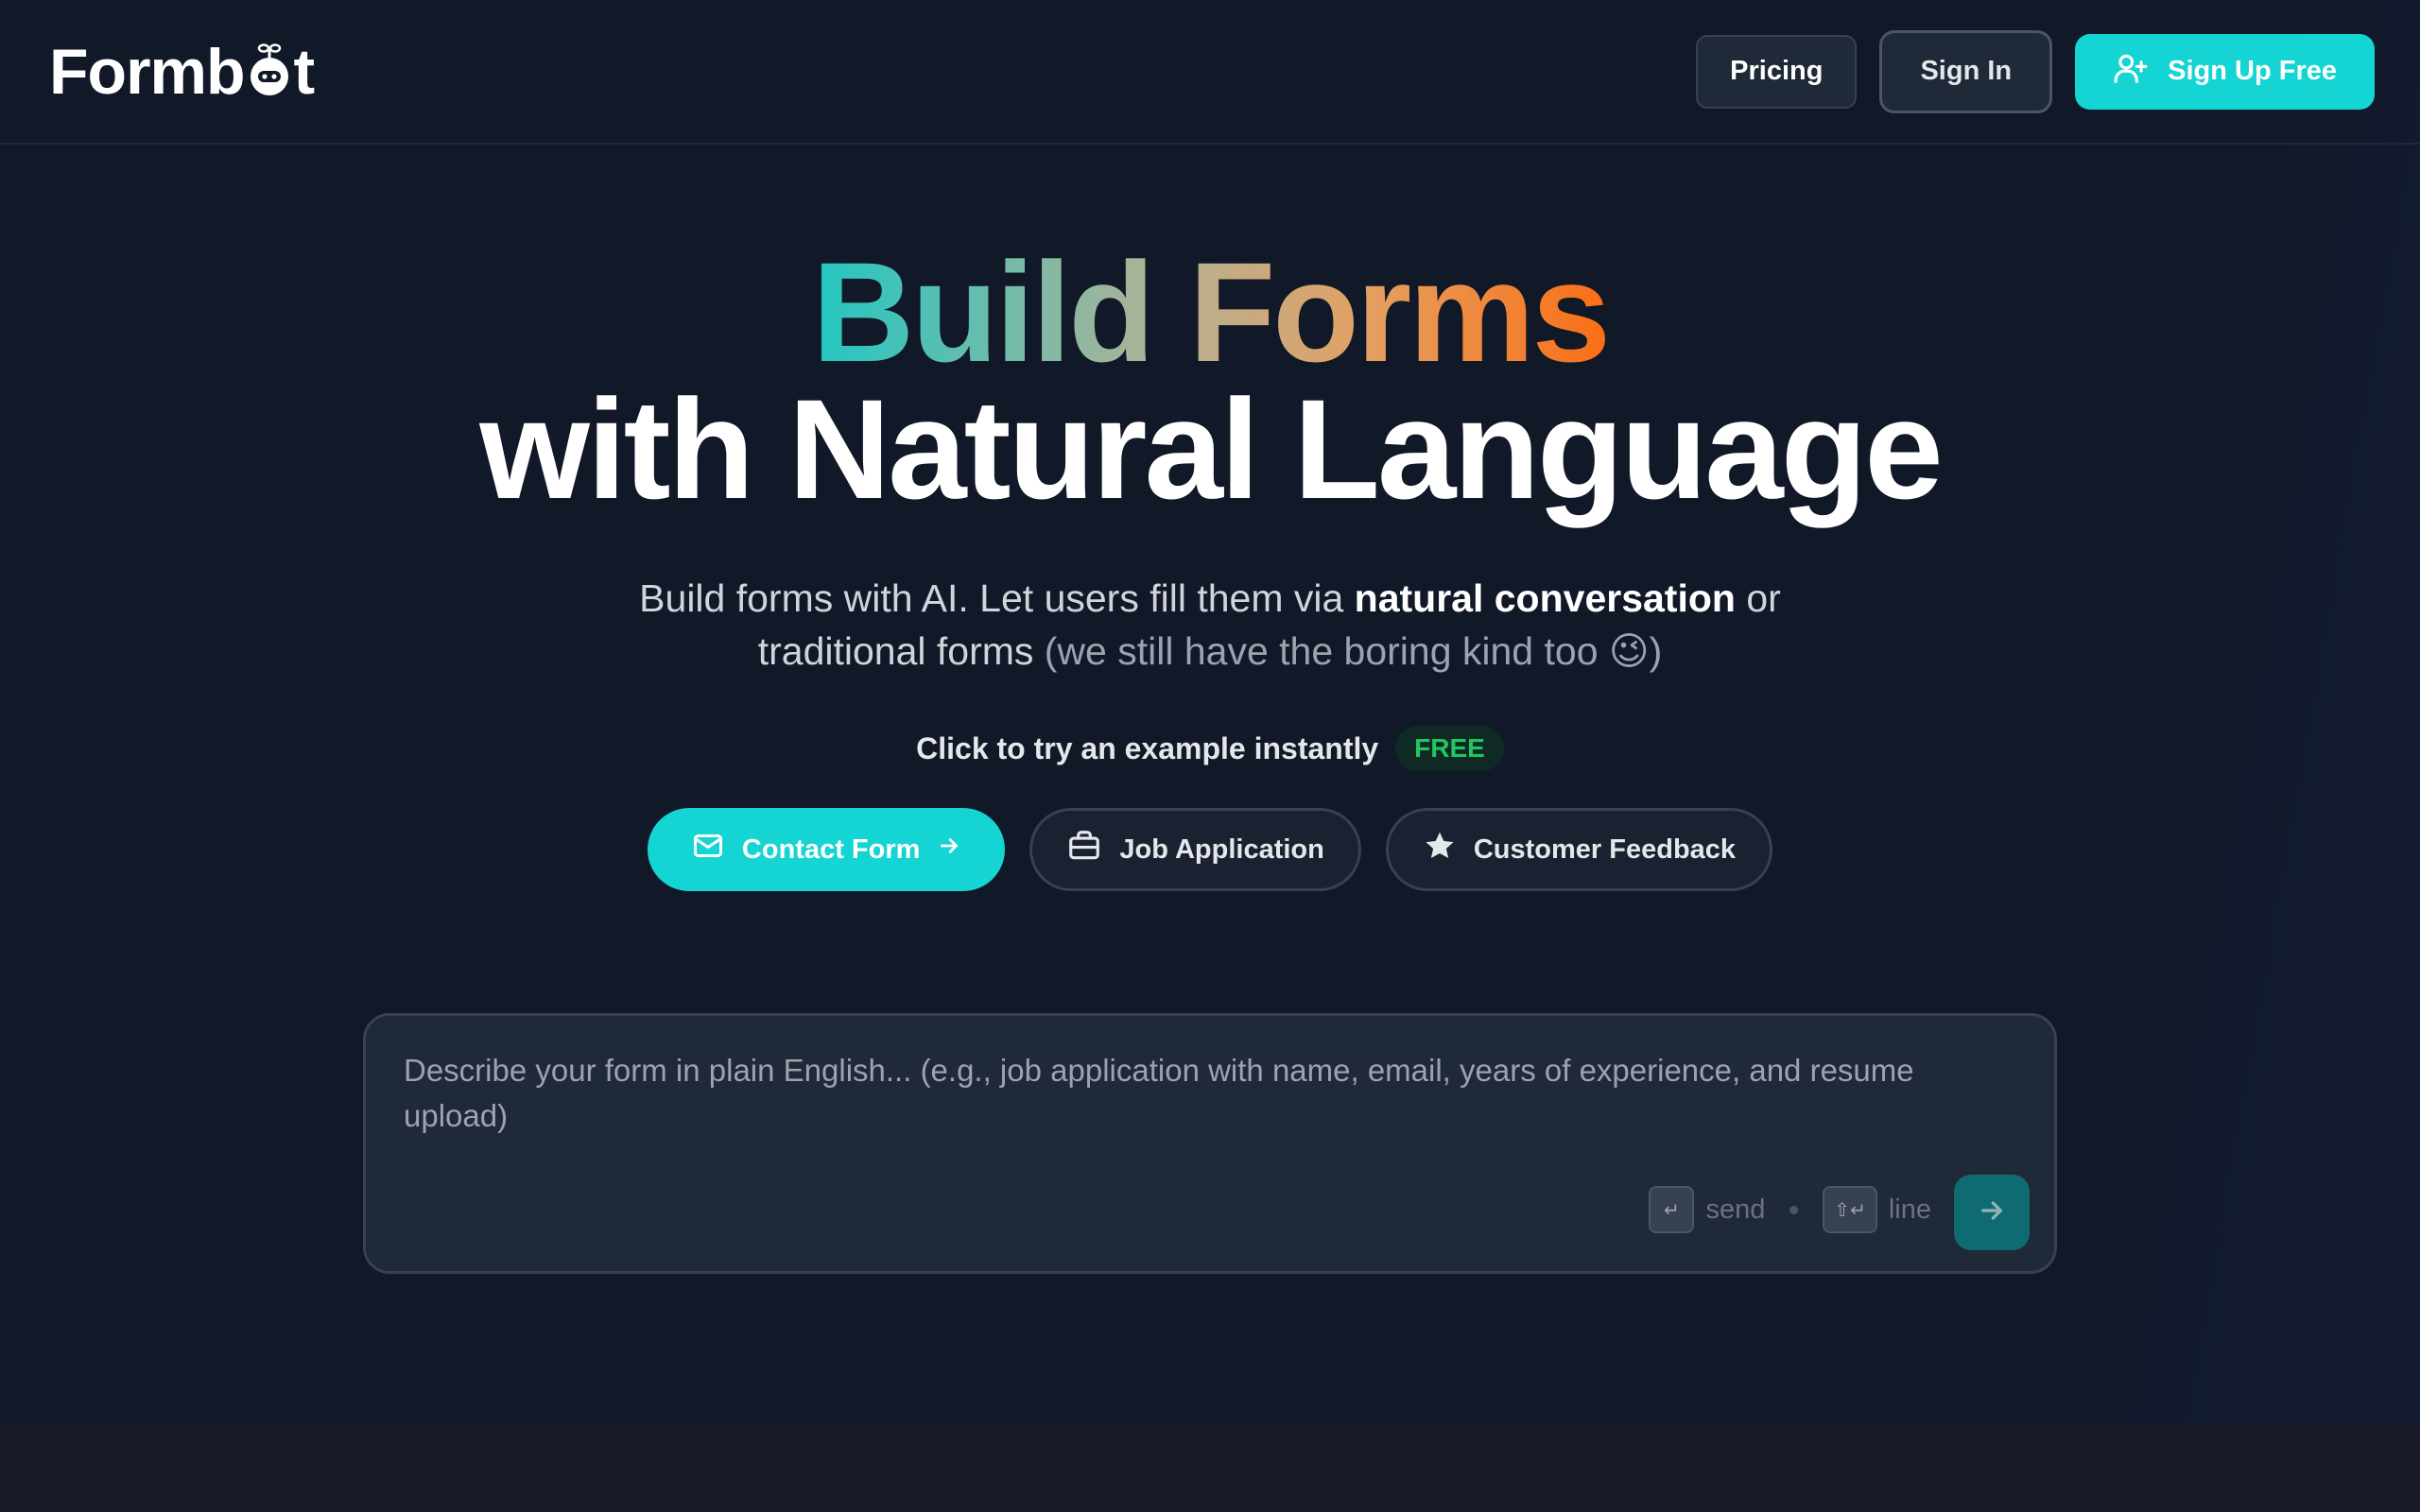 The image size is (2420, 1512). What do you see at coordinates (1210, 72) in the screenshot?
I see `top-nav: Formb t Pricing Sign In Sign Up Free` at bounding box center [1210, 72].